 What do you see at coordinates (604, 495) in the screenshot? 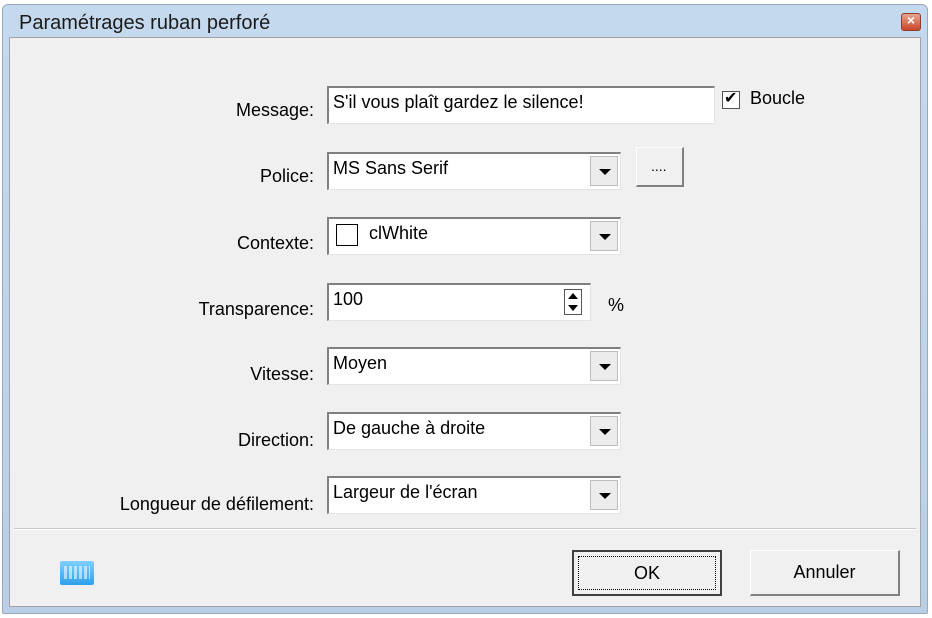
I see `scroll-length-dropdown-arrow-icon` at bounding box center [604, 495].